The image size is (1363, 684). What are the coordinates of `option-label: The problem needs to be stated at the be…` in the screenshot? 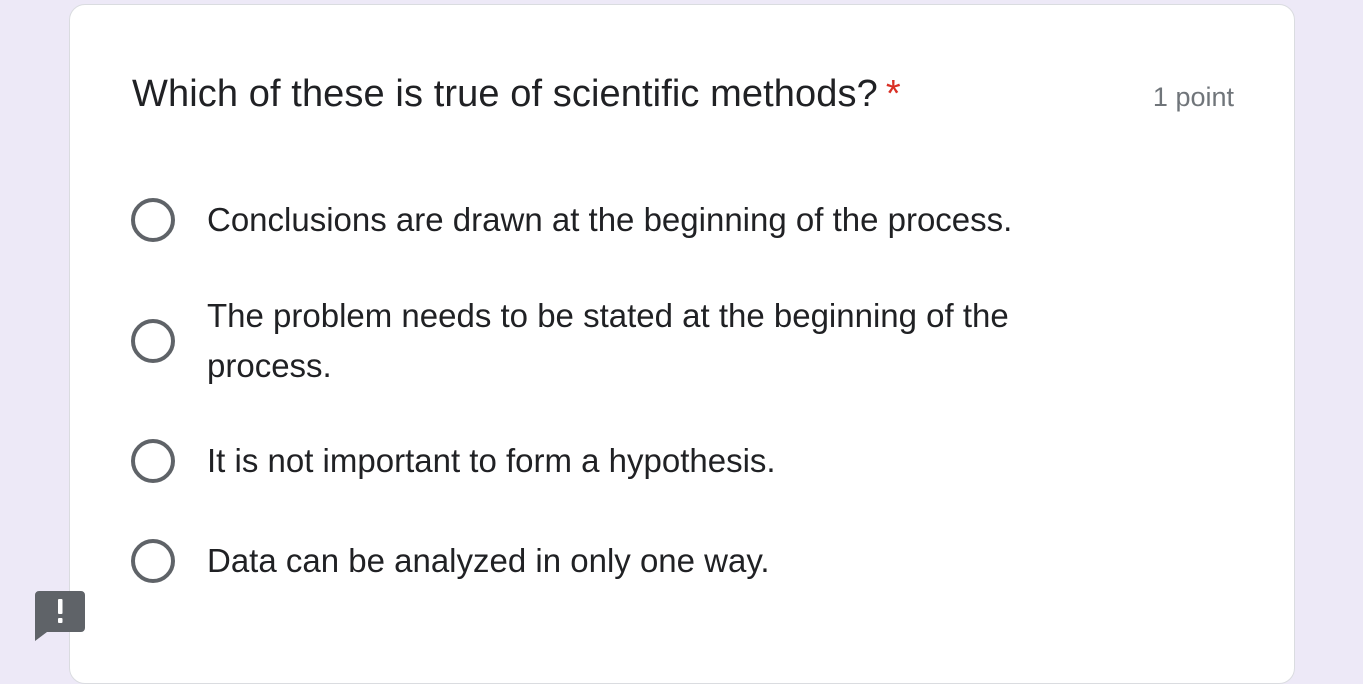 It's located at (608, 340).